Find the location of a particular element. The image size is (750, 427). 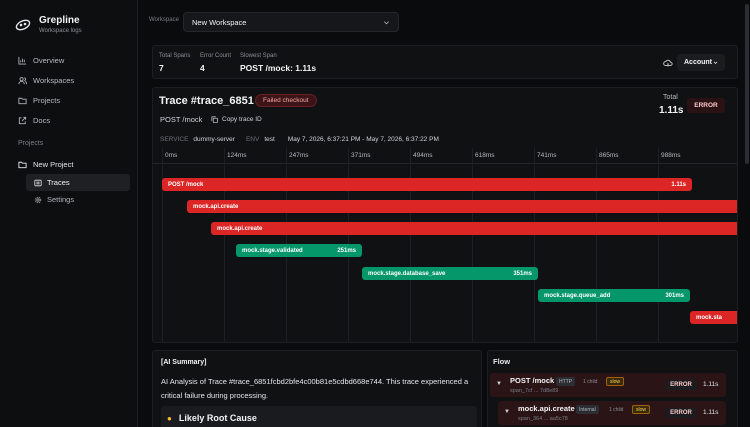

root-cause-title: Likely Root Cause is located at coordinates (217, 418).